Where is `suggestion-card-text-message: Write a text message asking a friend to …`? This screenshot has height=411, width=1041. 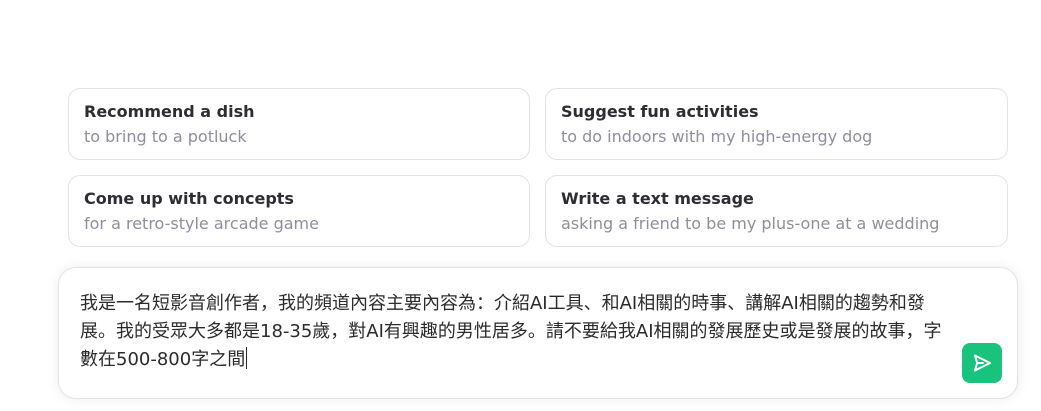 suggestion-card-text-message: Write a text message asking a friend to … is located at coordinates (776, 211).